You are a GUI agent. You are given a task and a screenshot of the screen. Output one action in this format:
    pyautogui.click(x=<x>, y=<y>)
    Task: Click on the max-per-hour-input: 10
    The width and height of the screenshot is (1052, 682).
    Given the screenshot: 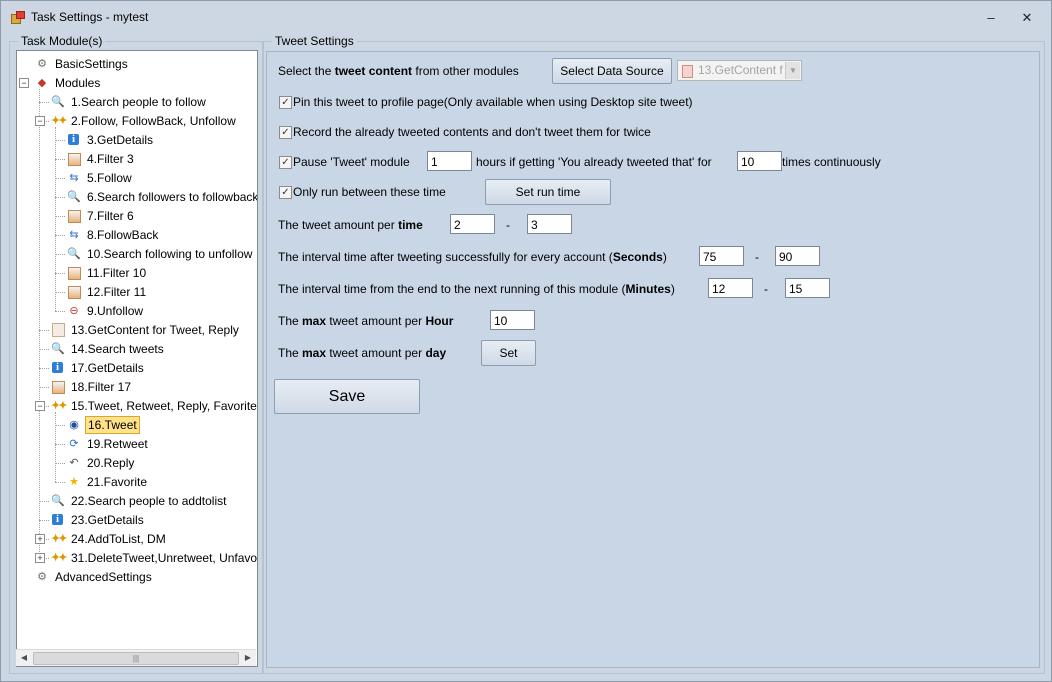 What is the action you would take?
    pyautogui.click(x=512, y=320)
    